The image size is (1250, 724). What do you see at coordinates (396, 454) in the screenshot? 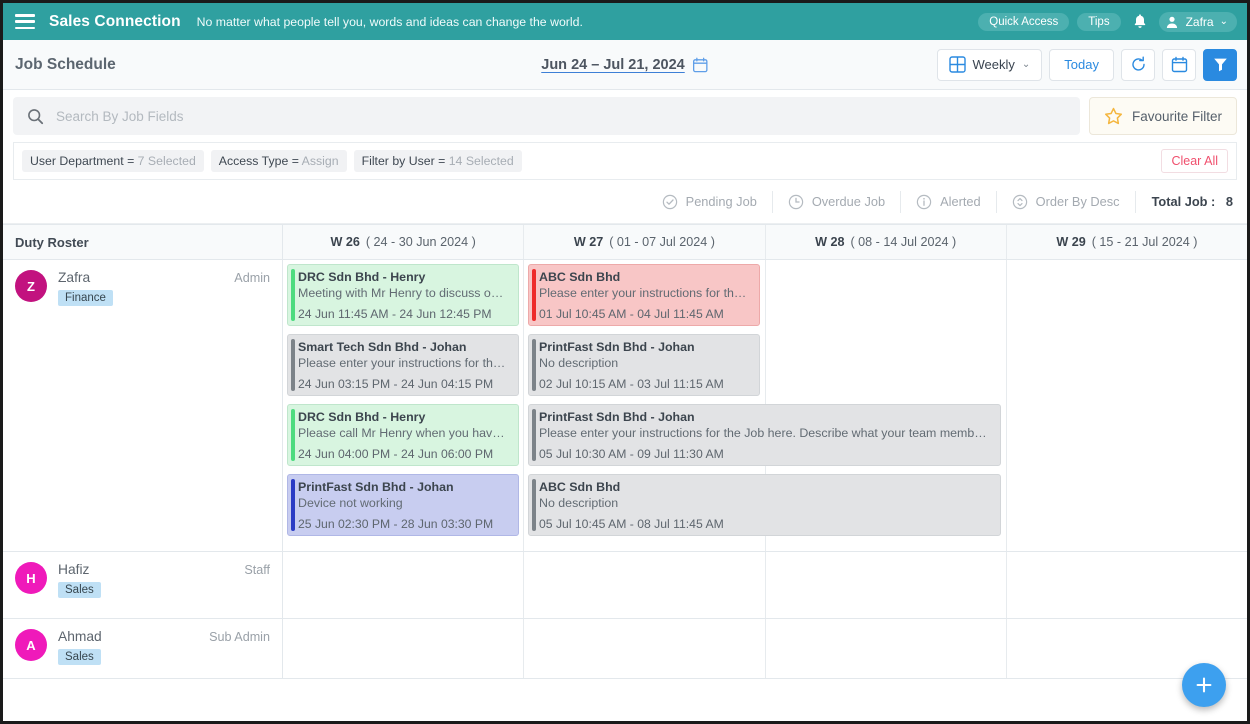
I see `job-time-range: 24 Jun 04:00 PM - 24 Jun 06:00 PM` at bounding box center [396, 454].